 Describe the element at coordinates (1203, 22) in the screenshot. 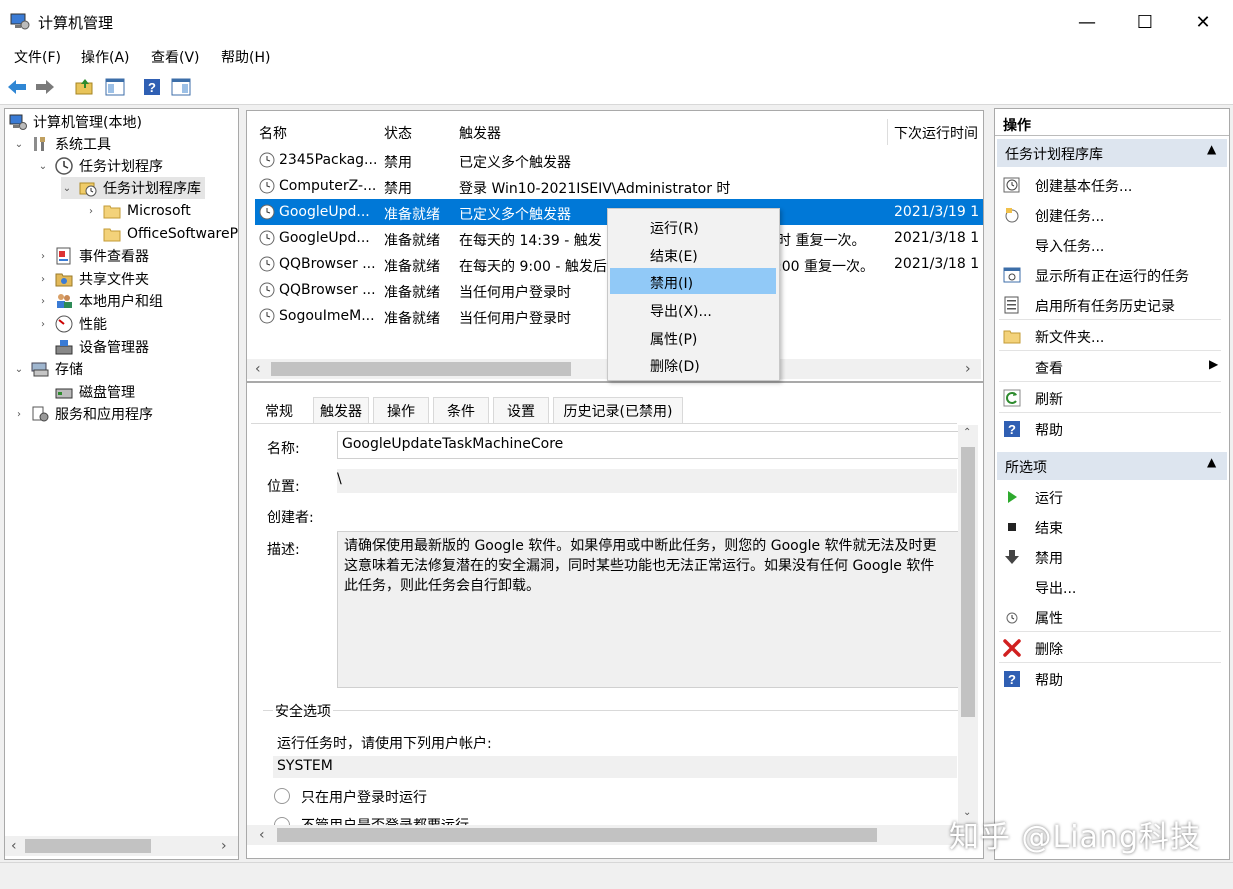

I see `close-button: ✕` at that location.